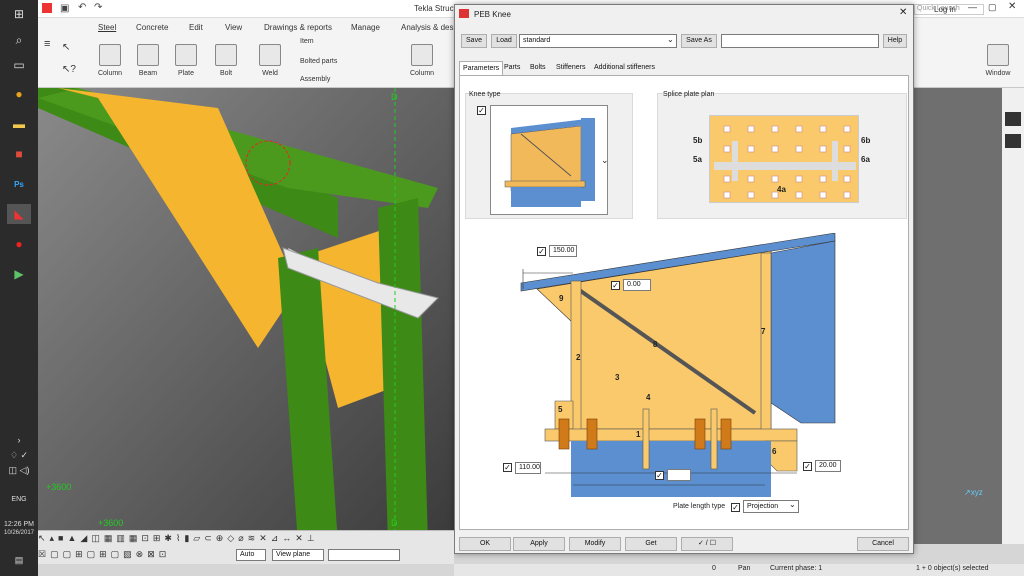  Describe the element at coordinates (270, 73) in the screenshot. I see `weld-label: Weld` at that location.